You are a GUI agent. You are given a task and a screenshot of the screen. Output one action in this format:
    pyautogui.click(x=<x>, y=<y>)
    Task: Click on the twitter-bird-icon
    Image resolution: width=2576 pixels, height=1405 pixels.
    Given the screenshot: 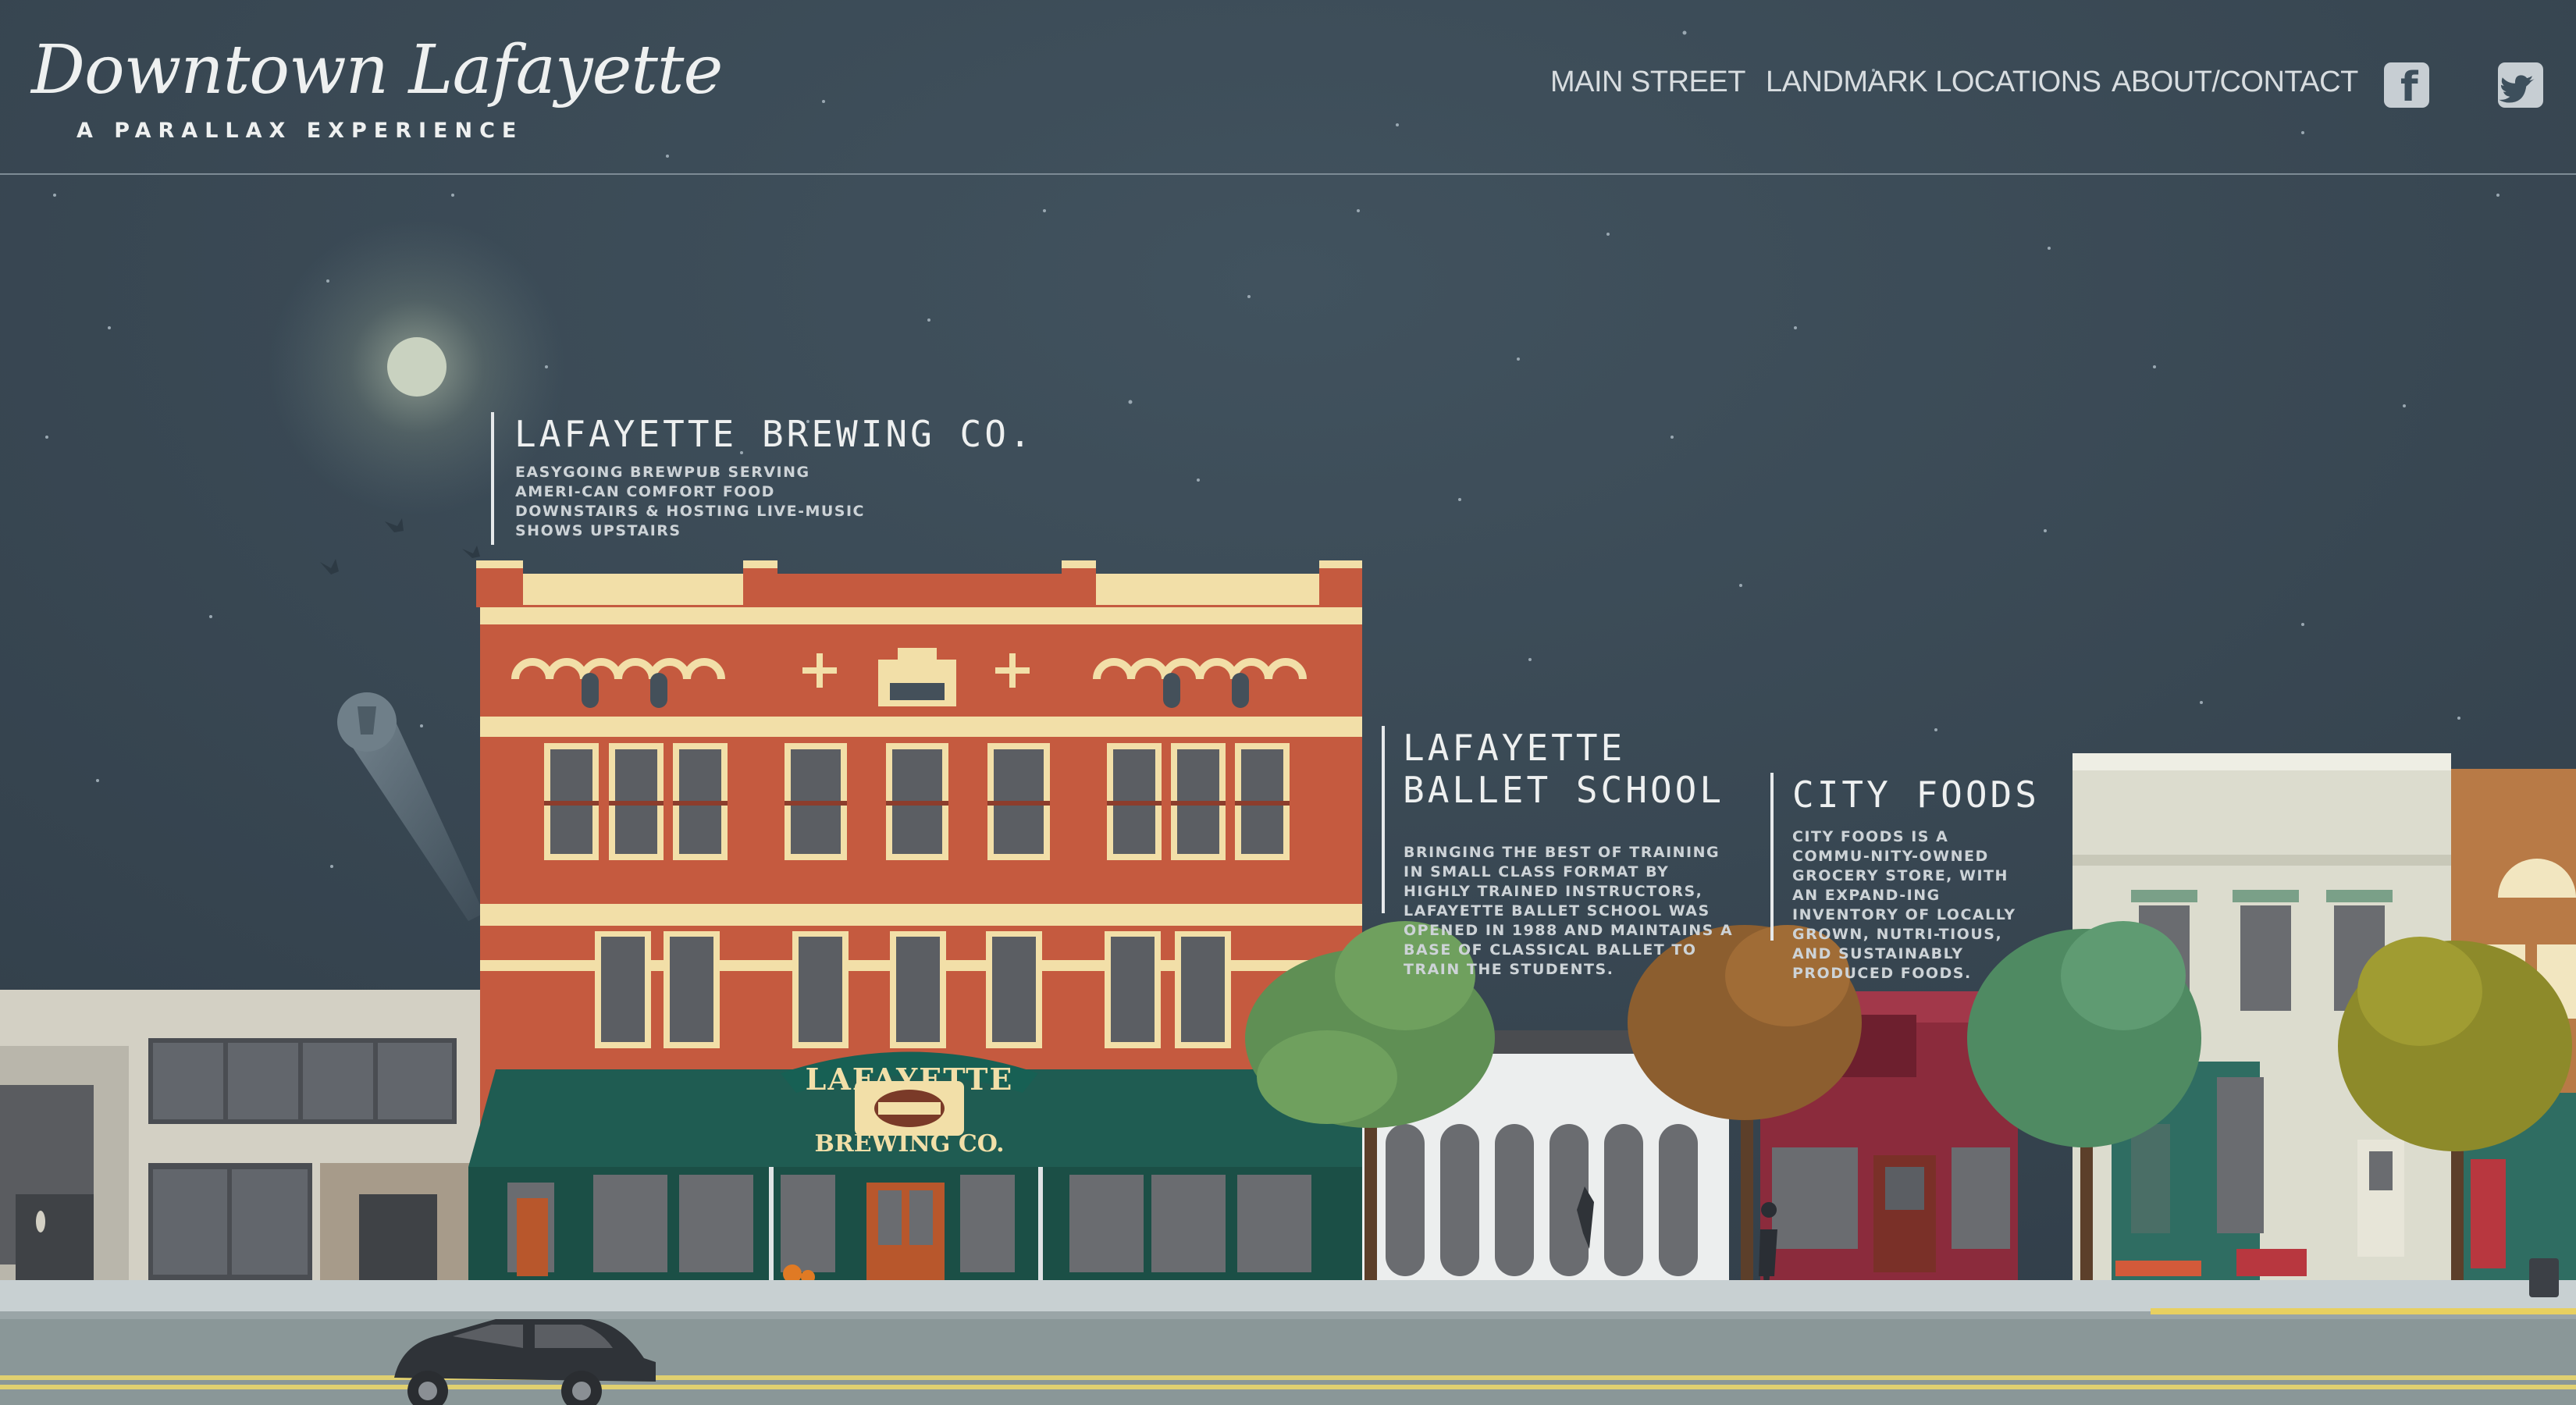 What is the action you would take?
    pyautogui.click(x=2517, y=89)
    